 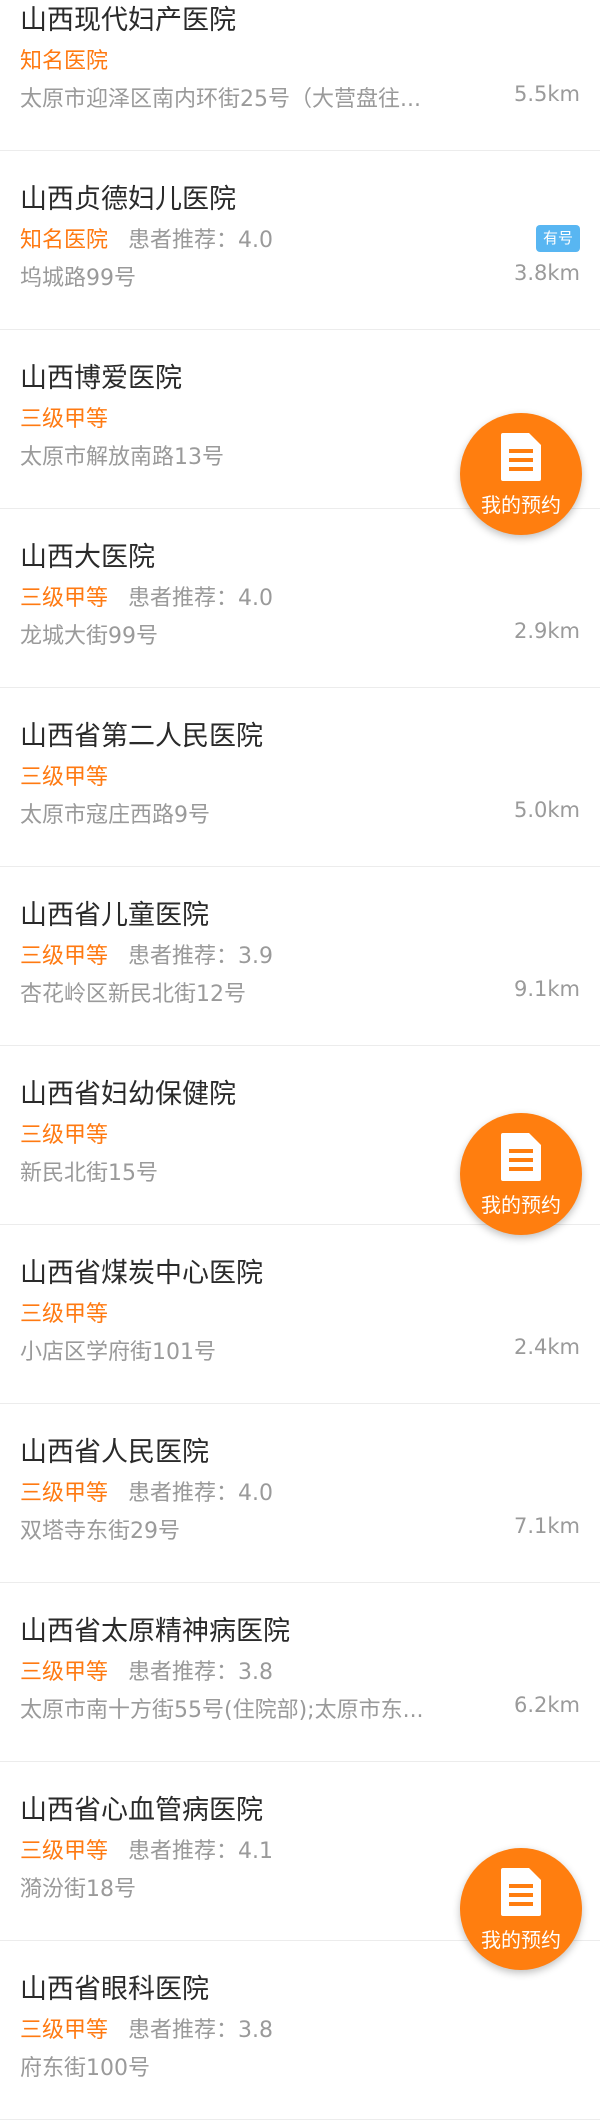 I want to click on hospital-distance: 5.5km, so click(x=546, y=94).